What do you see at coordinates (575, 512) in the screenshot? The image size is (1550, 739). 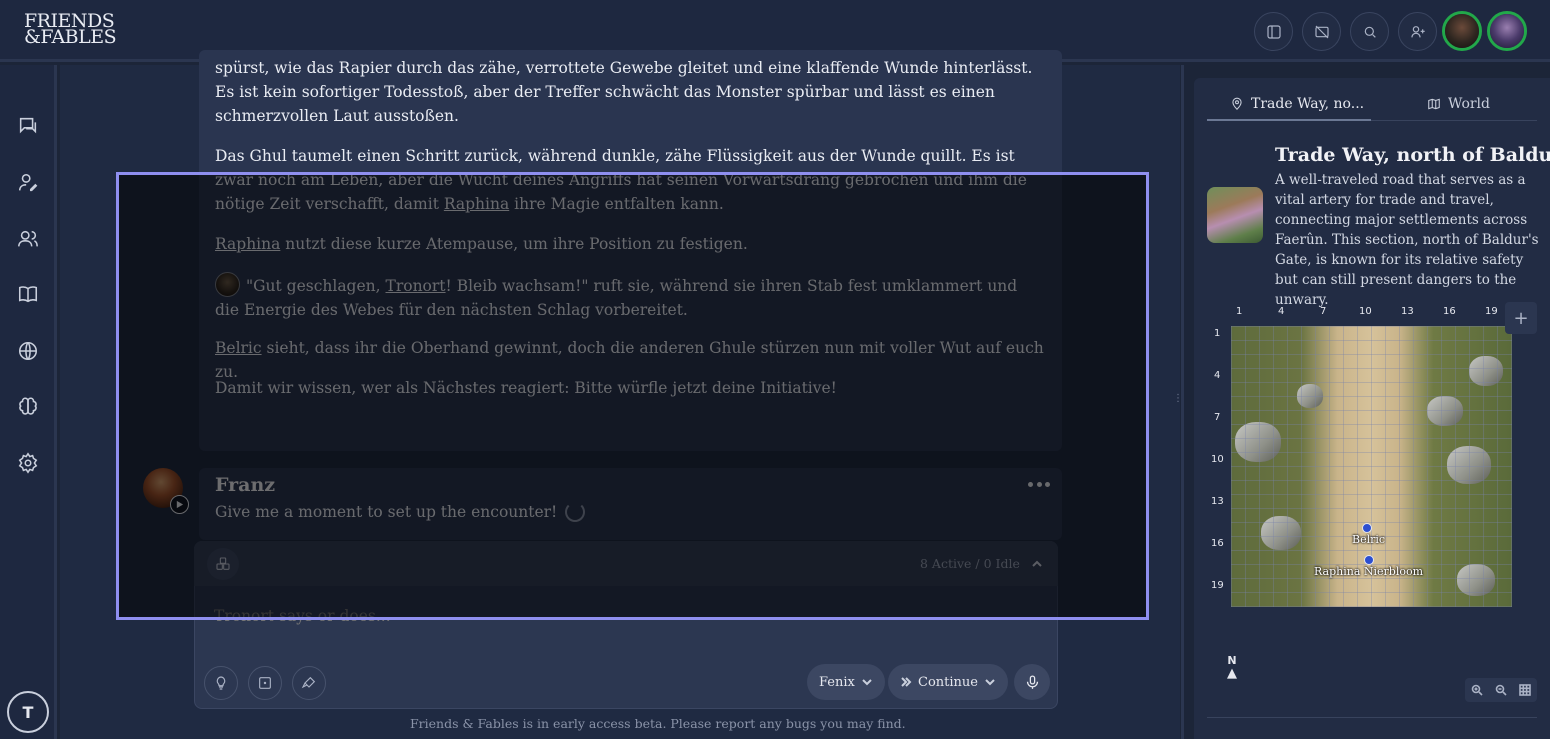 I see `loading-spinner-icon` at bounding box center [575, 512].